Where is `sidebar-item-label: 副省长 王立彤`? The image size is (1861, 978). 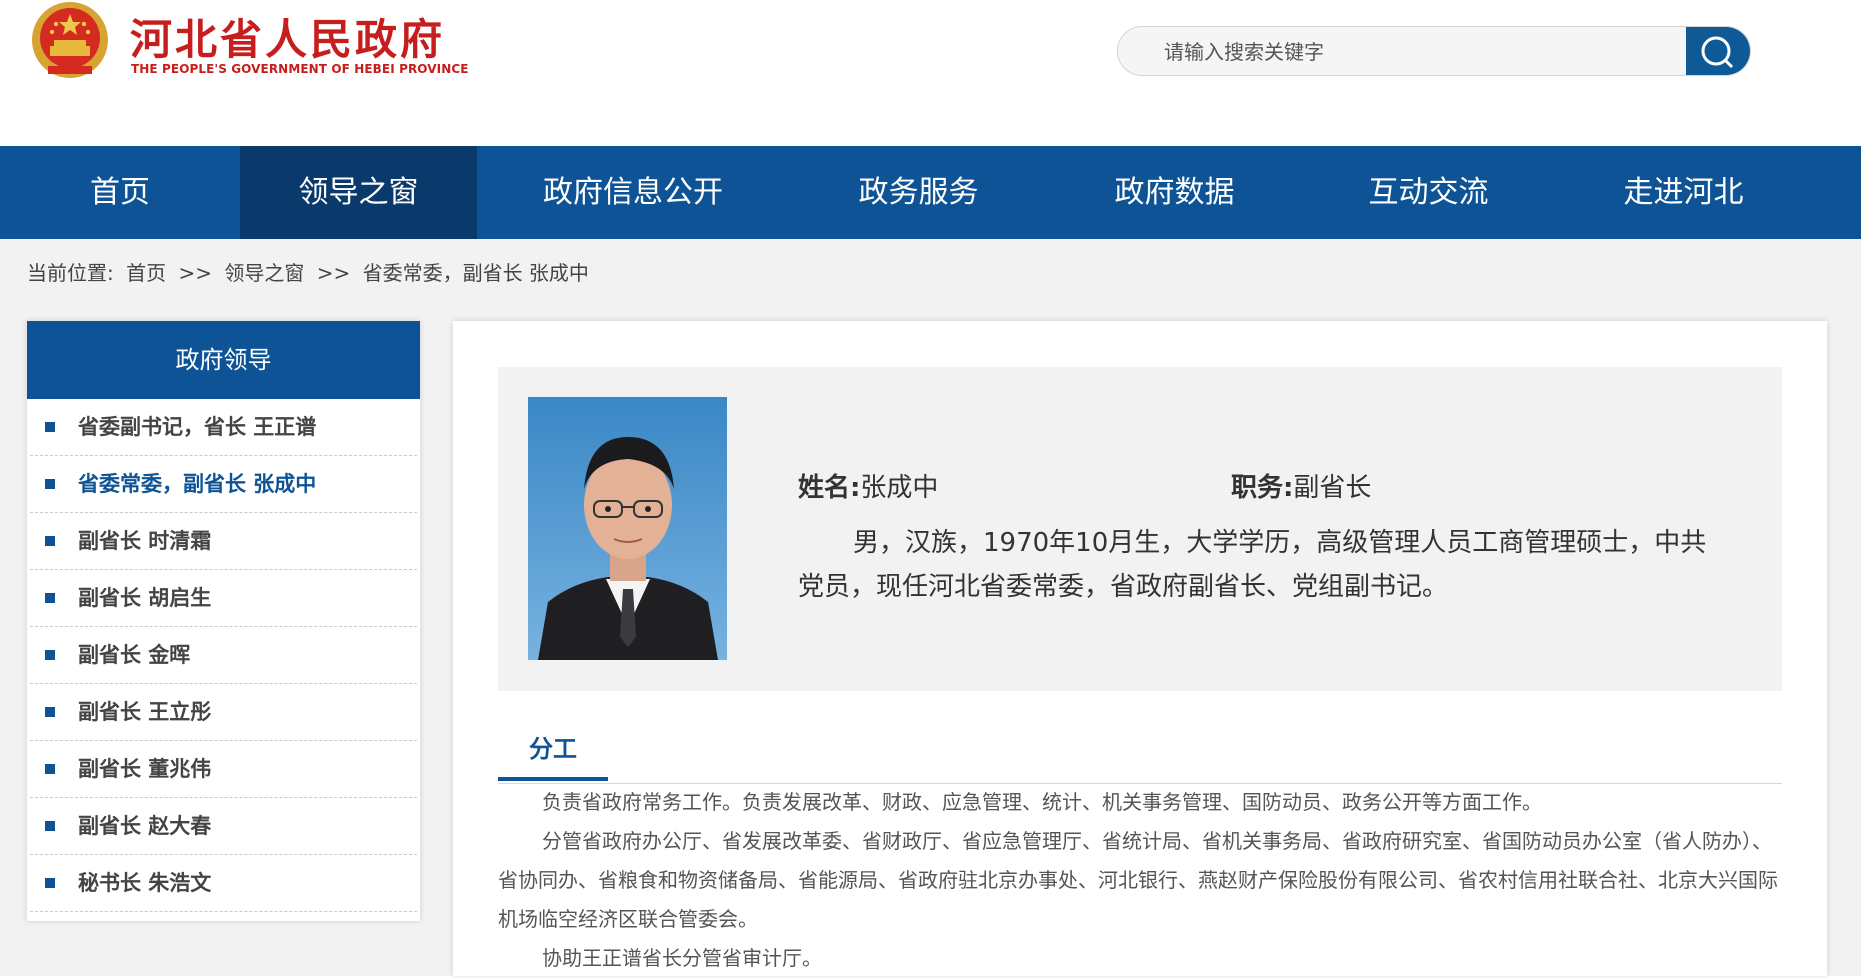 sidebar-item-label: 副省长 王立彤 is located at coordinates (145, 712).